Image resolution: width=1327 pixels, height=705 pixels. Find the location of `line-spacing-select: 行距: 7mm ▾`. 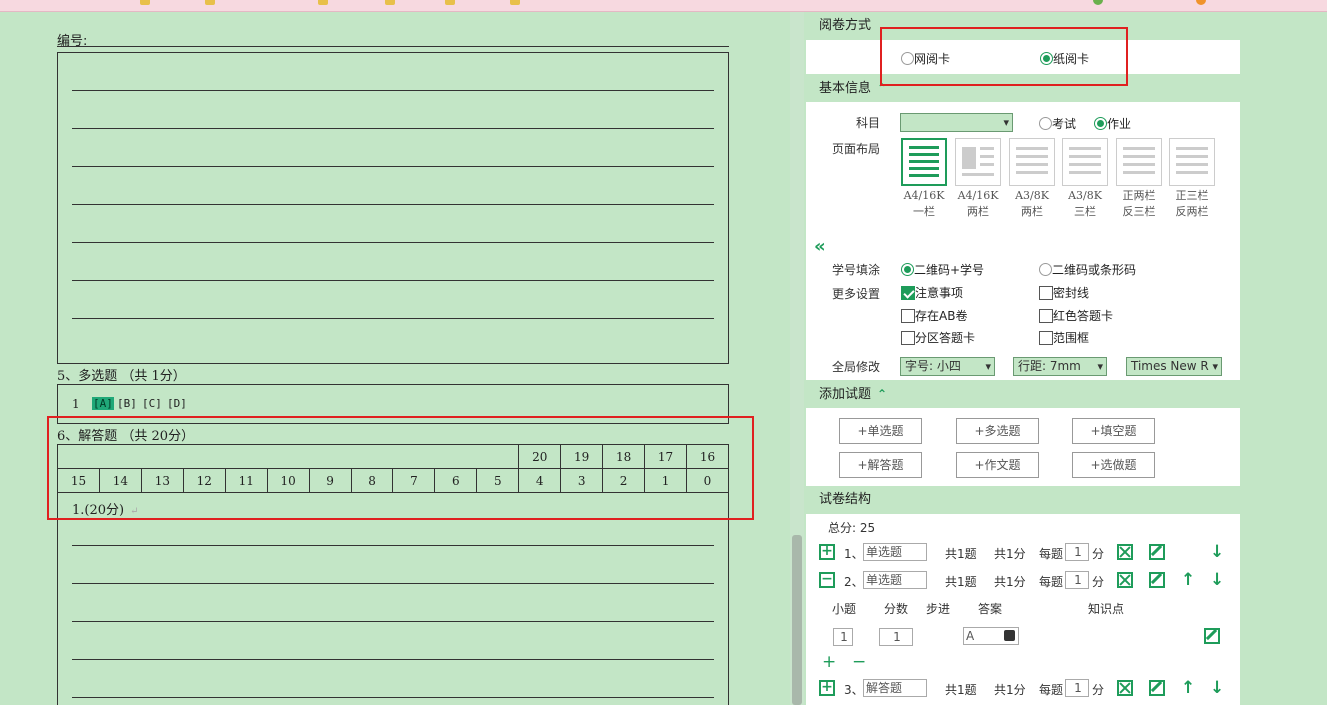

line-spacing-select: 行距: 7mm ▾ is located at coordinates (1060, 366).